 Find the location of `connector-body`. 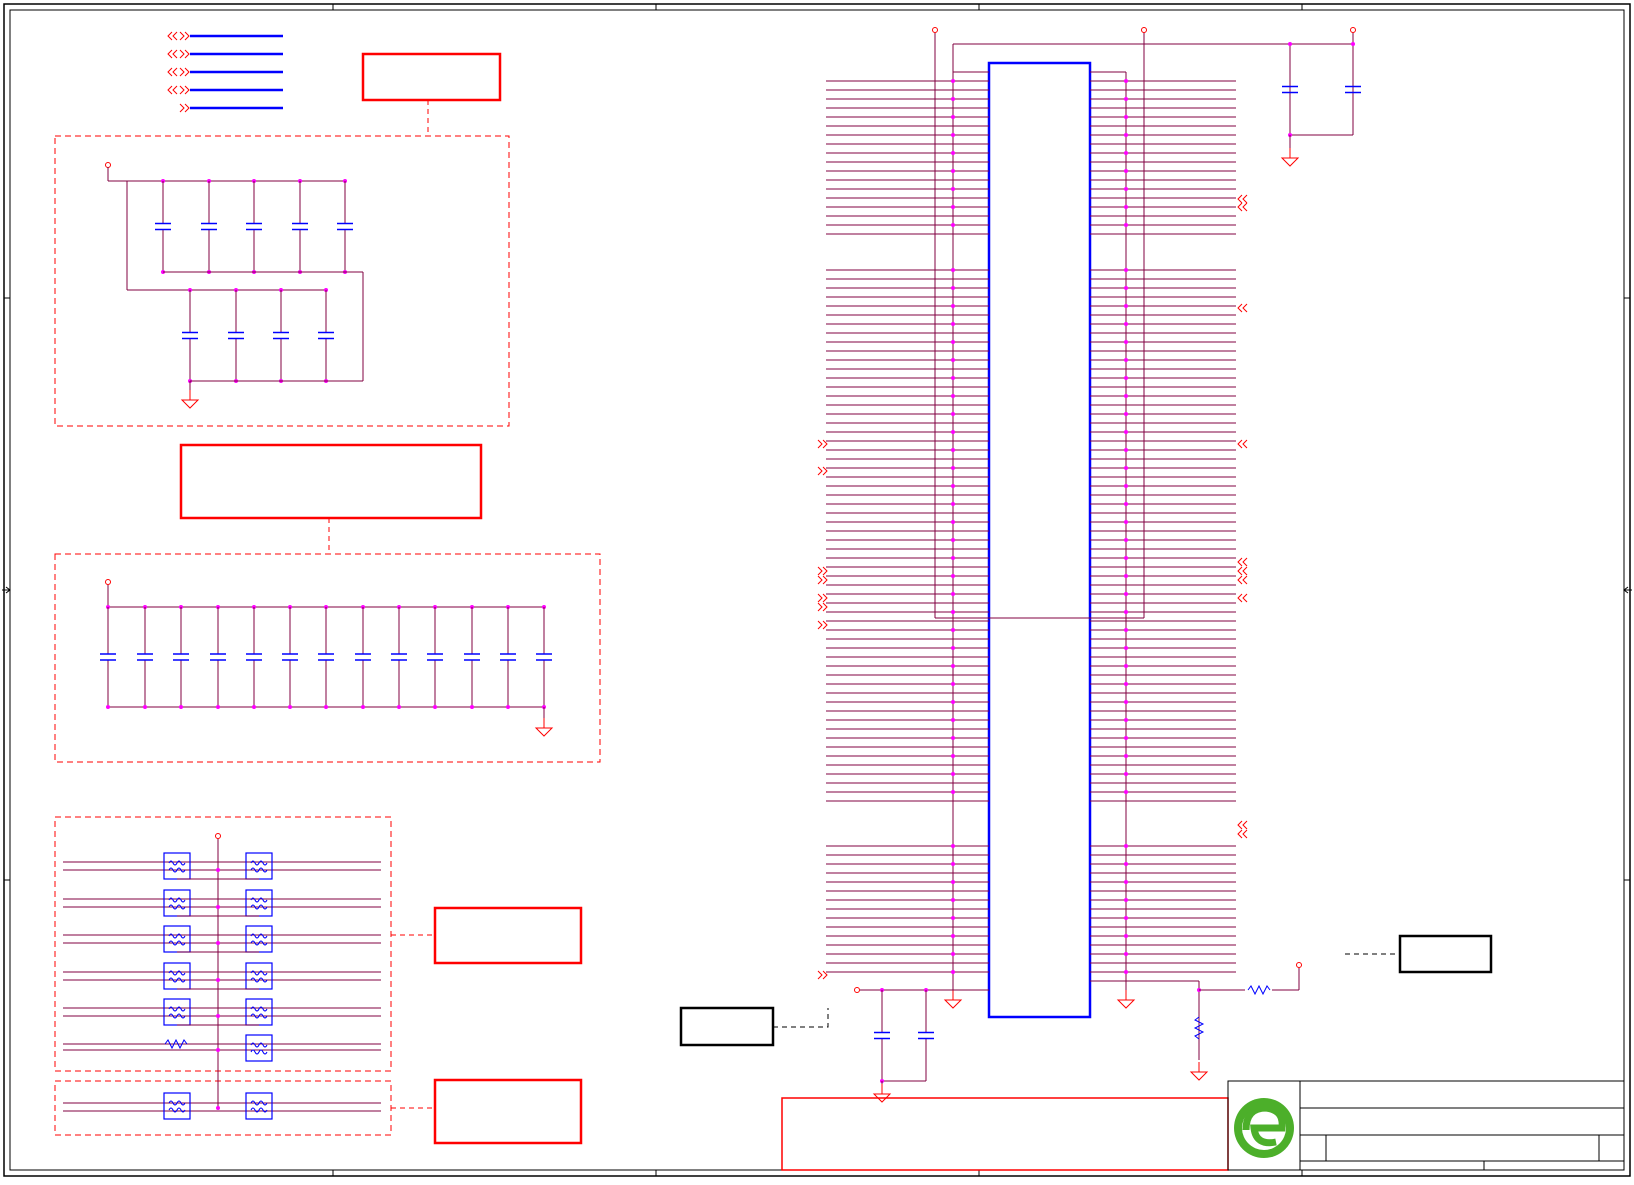

connector-body is located at coordinates (1039, 540).